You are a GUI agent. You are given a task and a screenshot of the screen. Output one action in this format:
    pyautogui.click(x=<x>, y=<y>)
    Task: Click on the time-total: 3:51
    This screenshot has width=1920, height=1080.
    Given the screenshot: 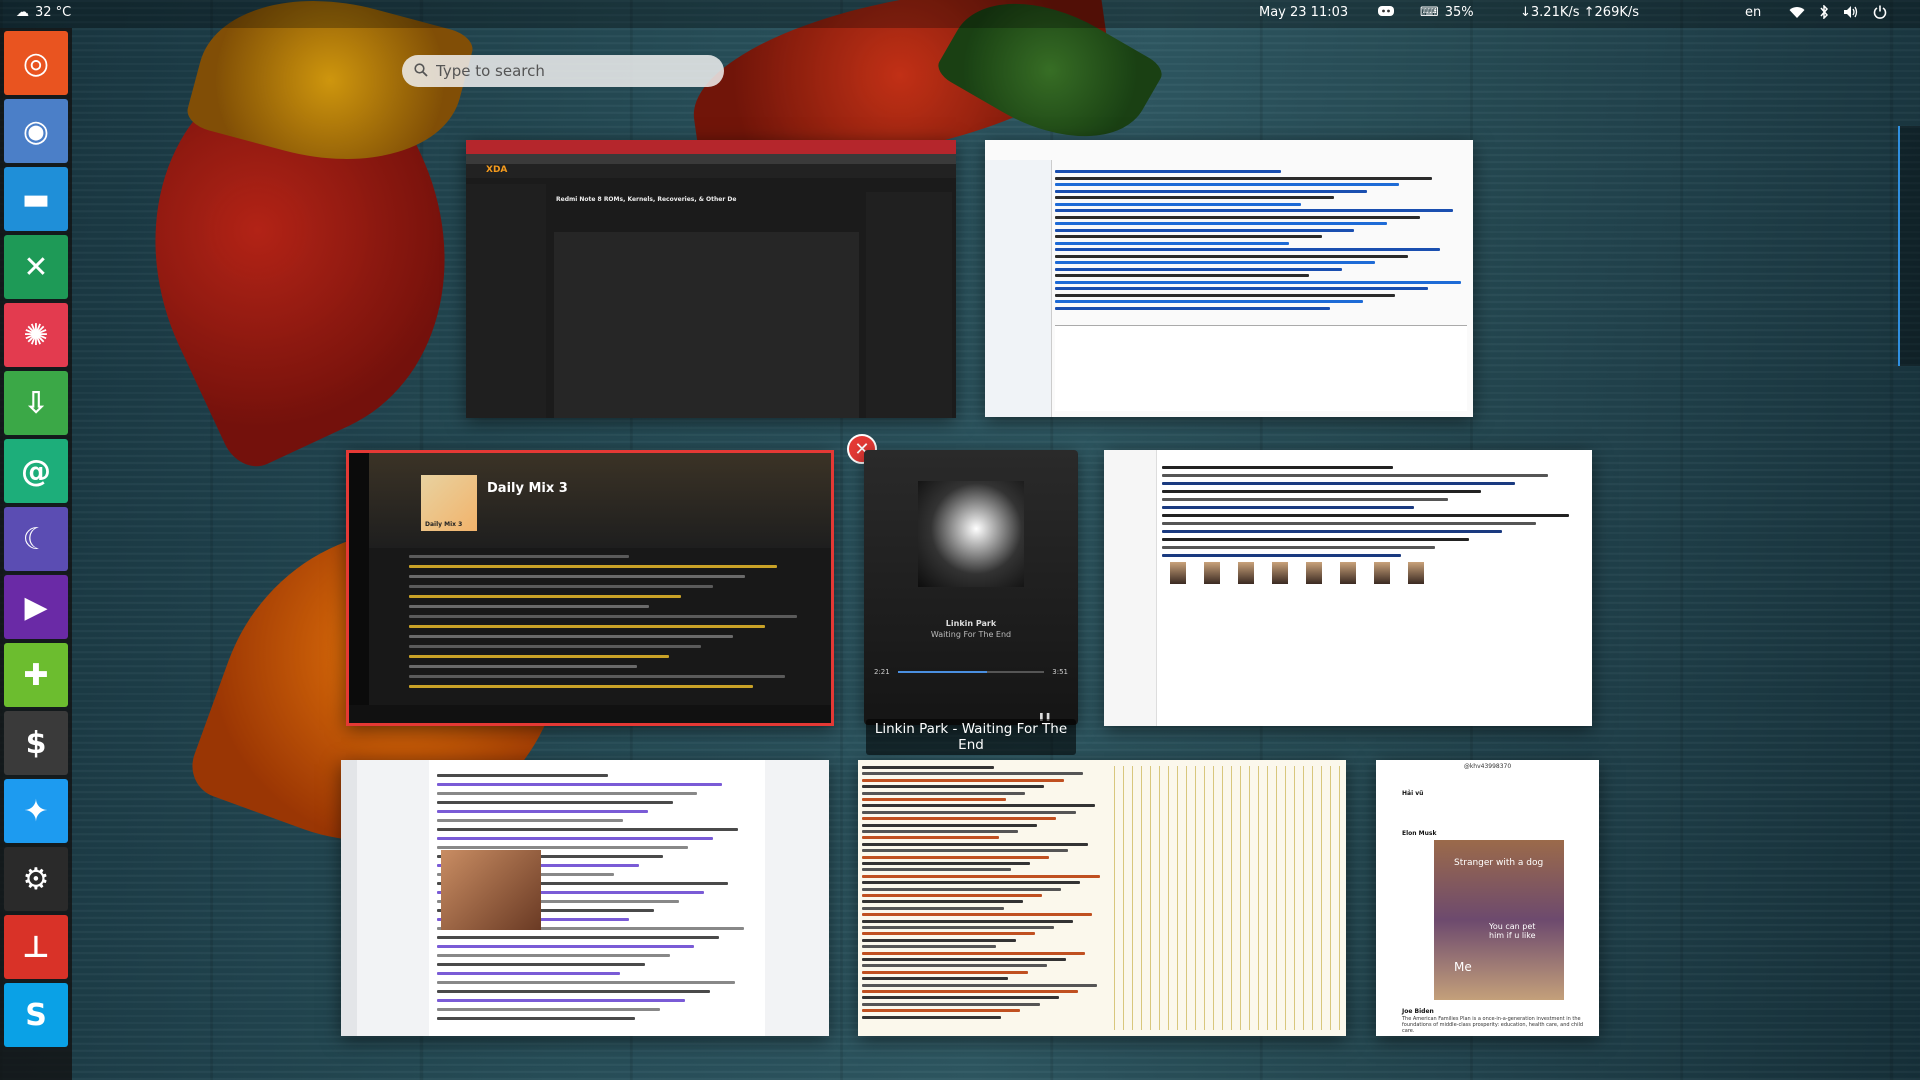 What is the action you would take?
    pyautogui.click(x=1060, y=672)
    